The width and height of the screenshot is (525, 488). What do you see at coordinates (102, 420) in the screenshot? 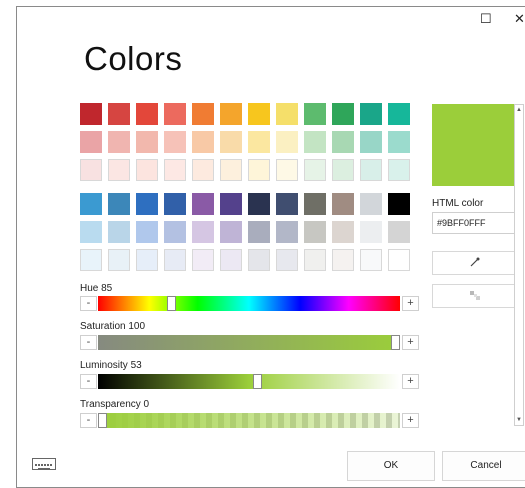
I see `transparency-slider-thumb` at bounding box center [102, 420].